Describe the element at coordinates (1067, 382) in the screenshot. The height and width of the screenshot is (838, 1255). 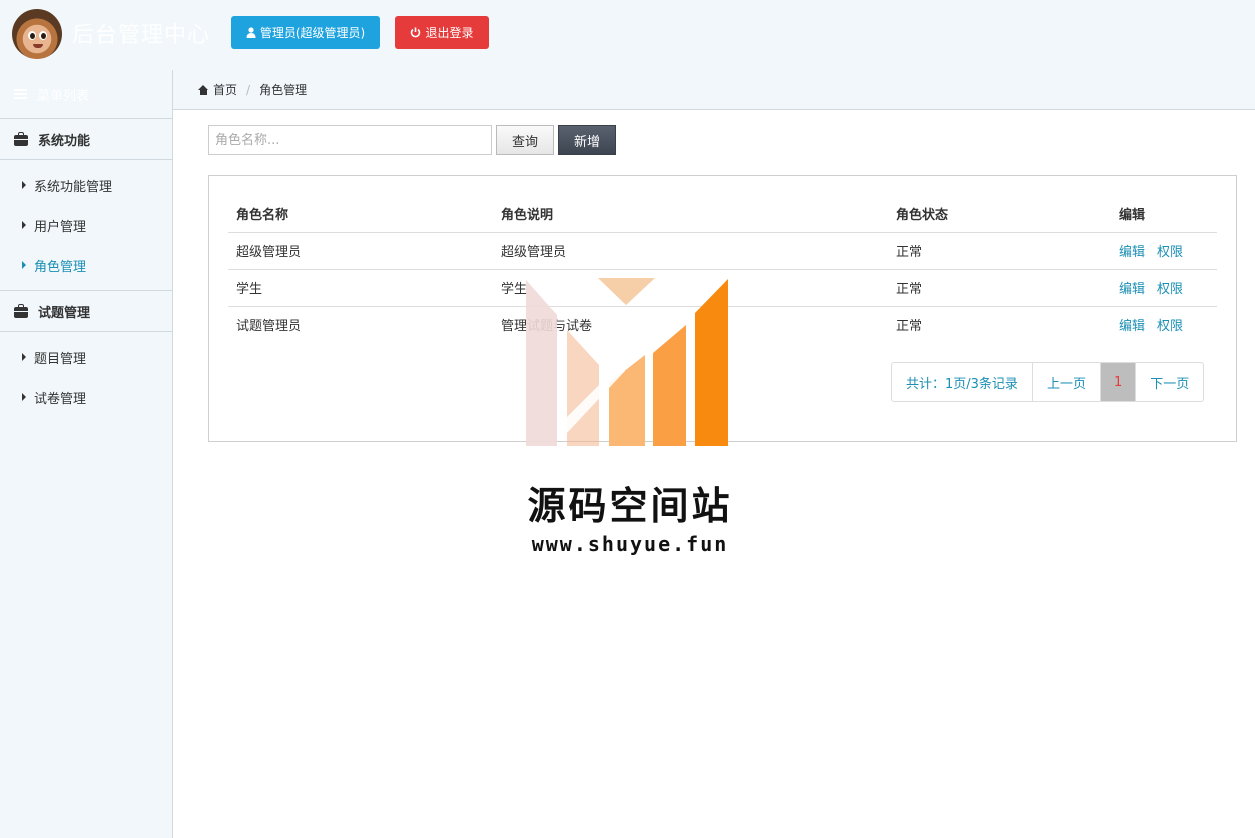
I see `prev-page-button: 上一页` at that location.